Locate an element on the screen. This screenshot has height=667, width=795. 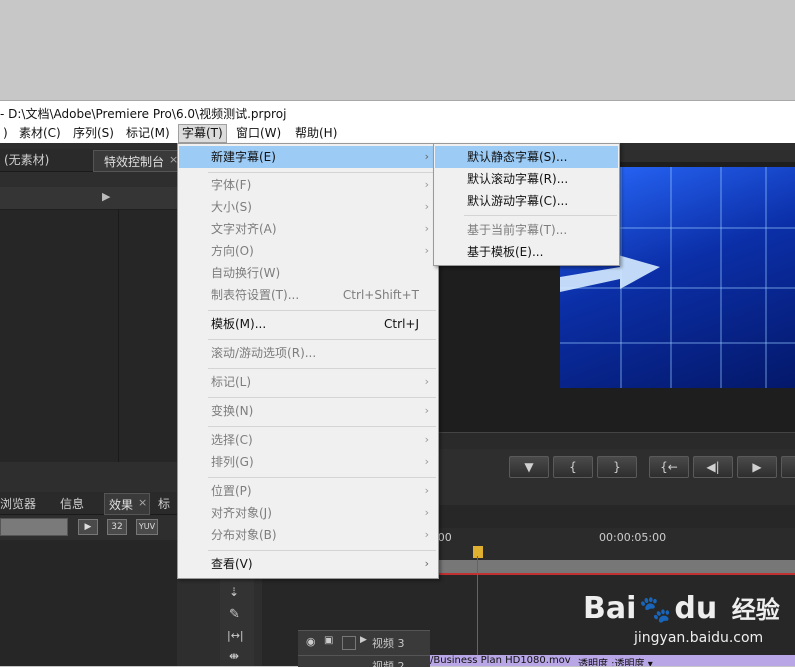
baidu-watermark-url: jingyan.baidu.com is located at coordinates (699, 638).